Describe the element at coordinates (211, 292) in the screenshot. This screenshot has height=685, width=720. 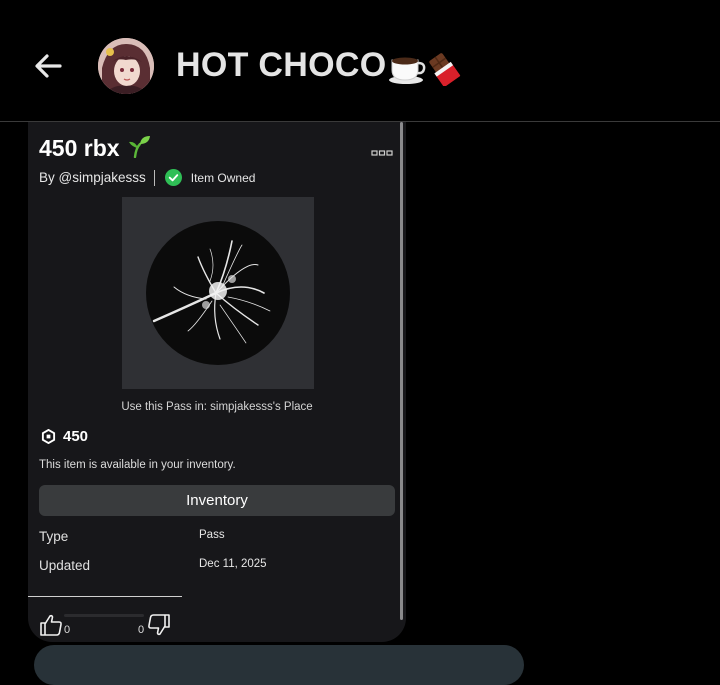
I see `abstract-artwork` at that location.